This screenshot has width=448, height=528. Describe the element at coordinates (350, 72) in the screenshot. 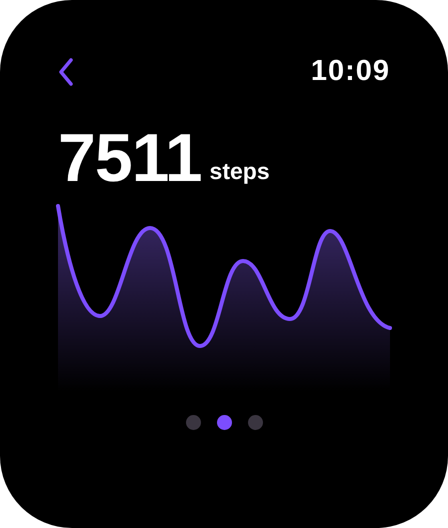

I see `clock-time: 10:09` at that location.